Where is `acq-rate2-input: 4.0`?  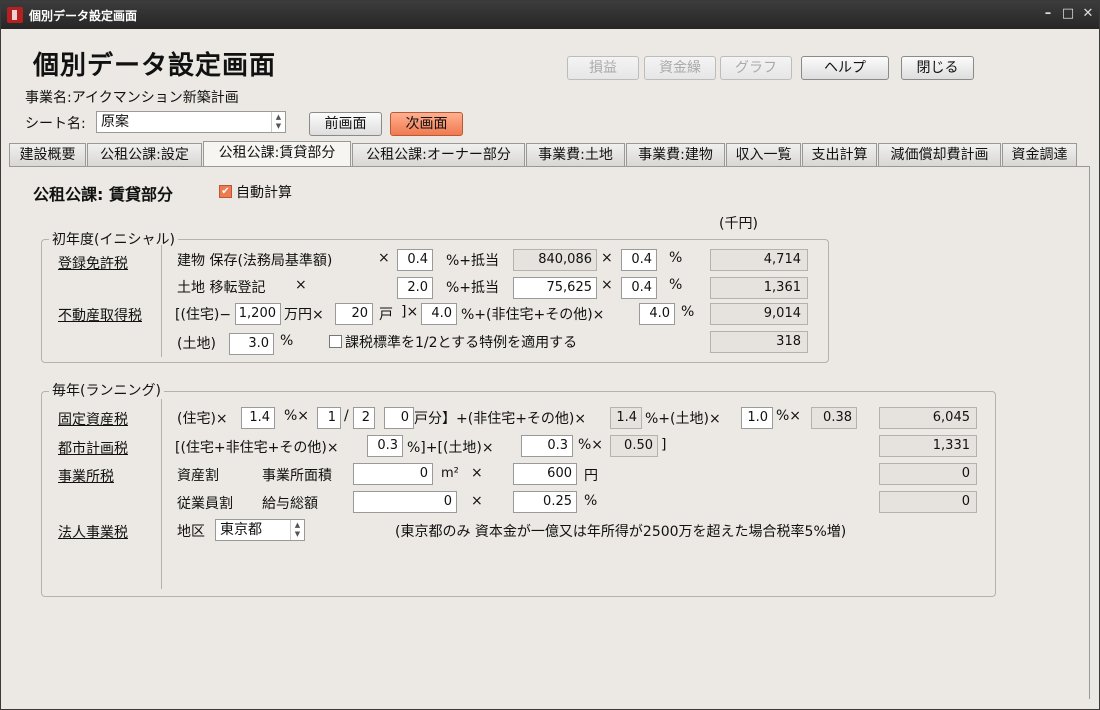 acq-rate2-input: 4.0 is located at coordinates (657, 314).